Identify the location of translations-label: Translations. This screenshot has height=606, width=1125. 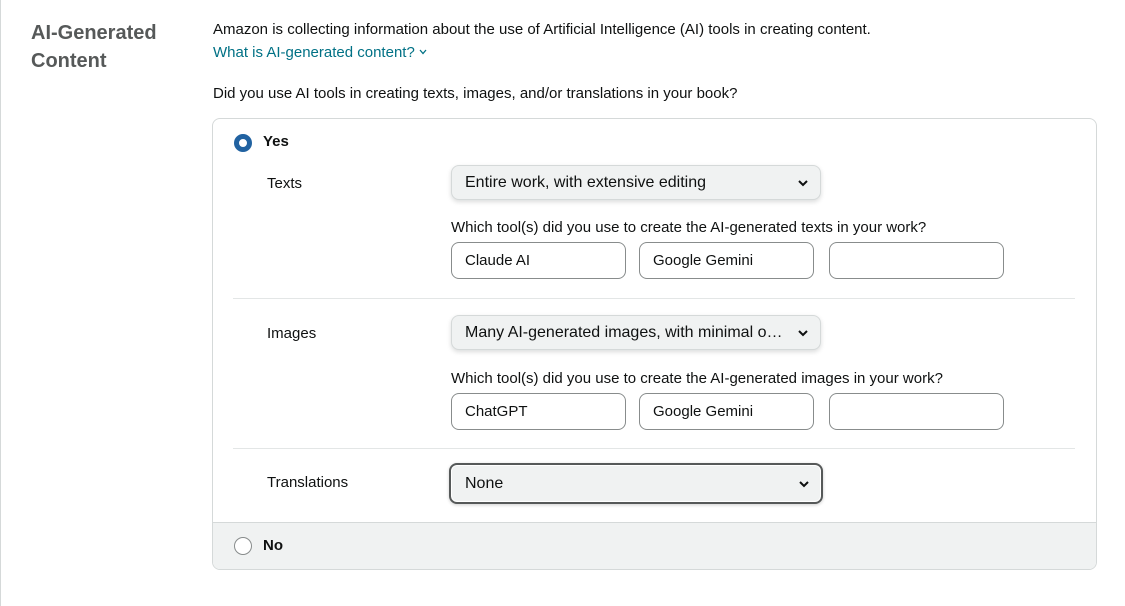
(308, 482).